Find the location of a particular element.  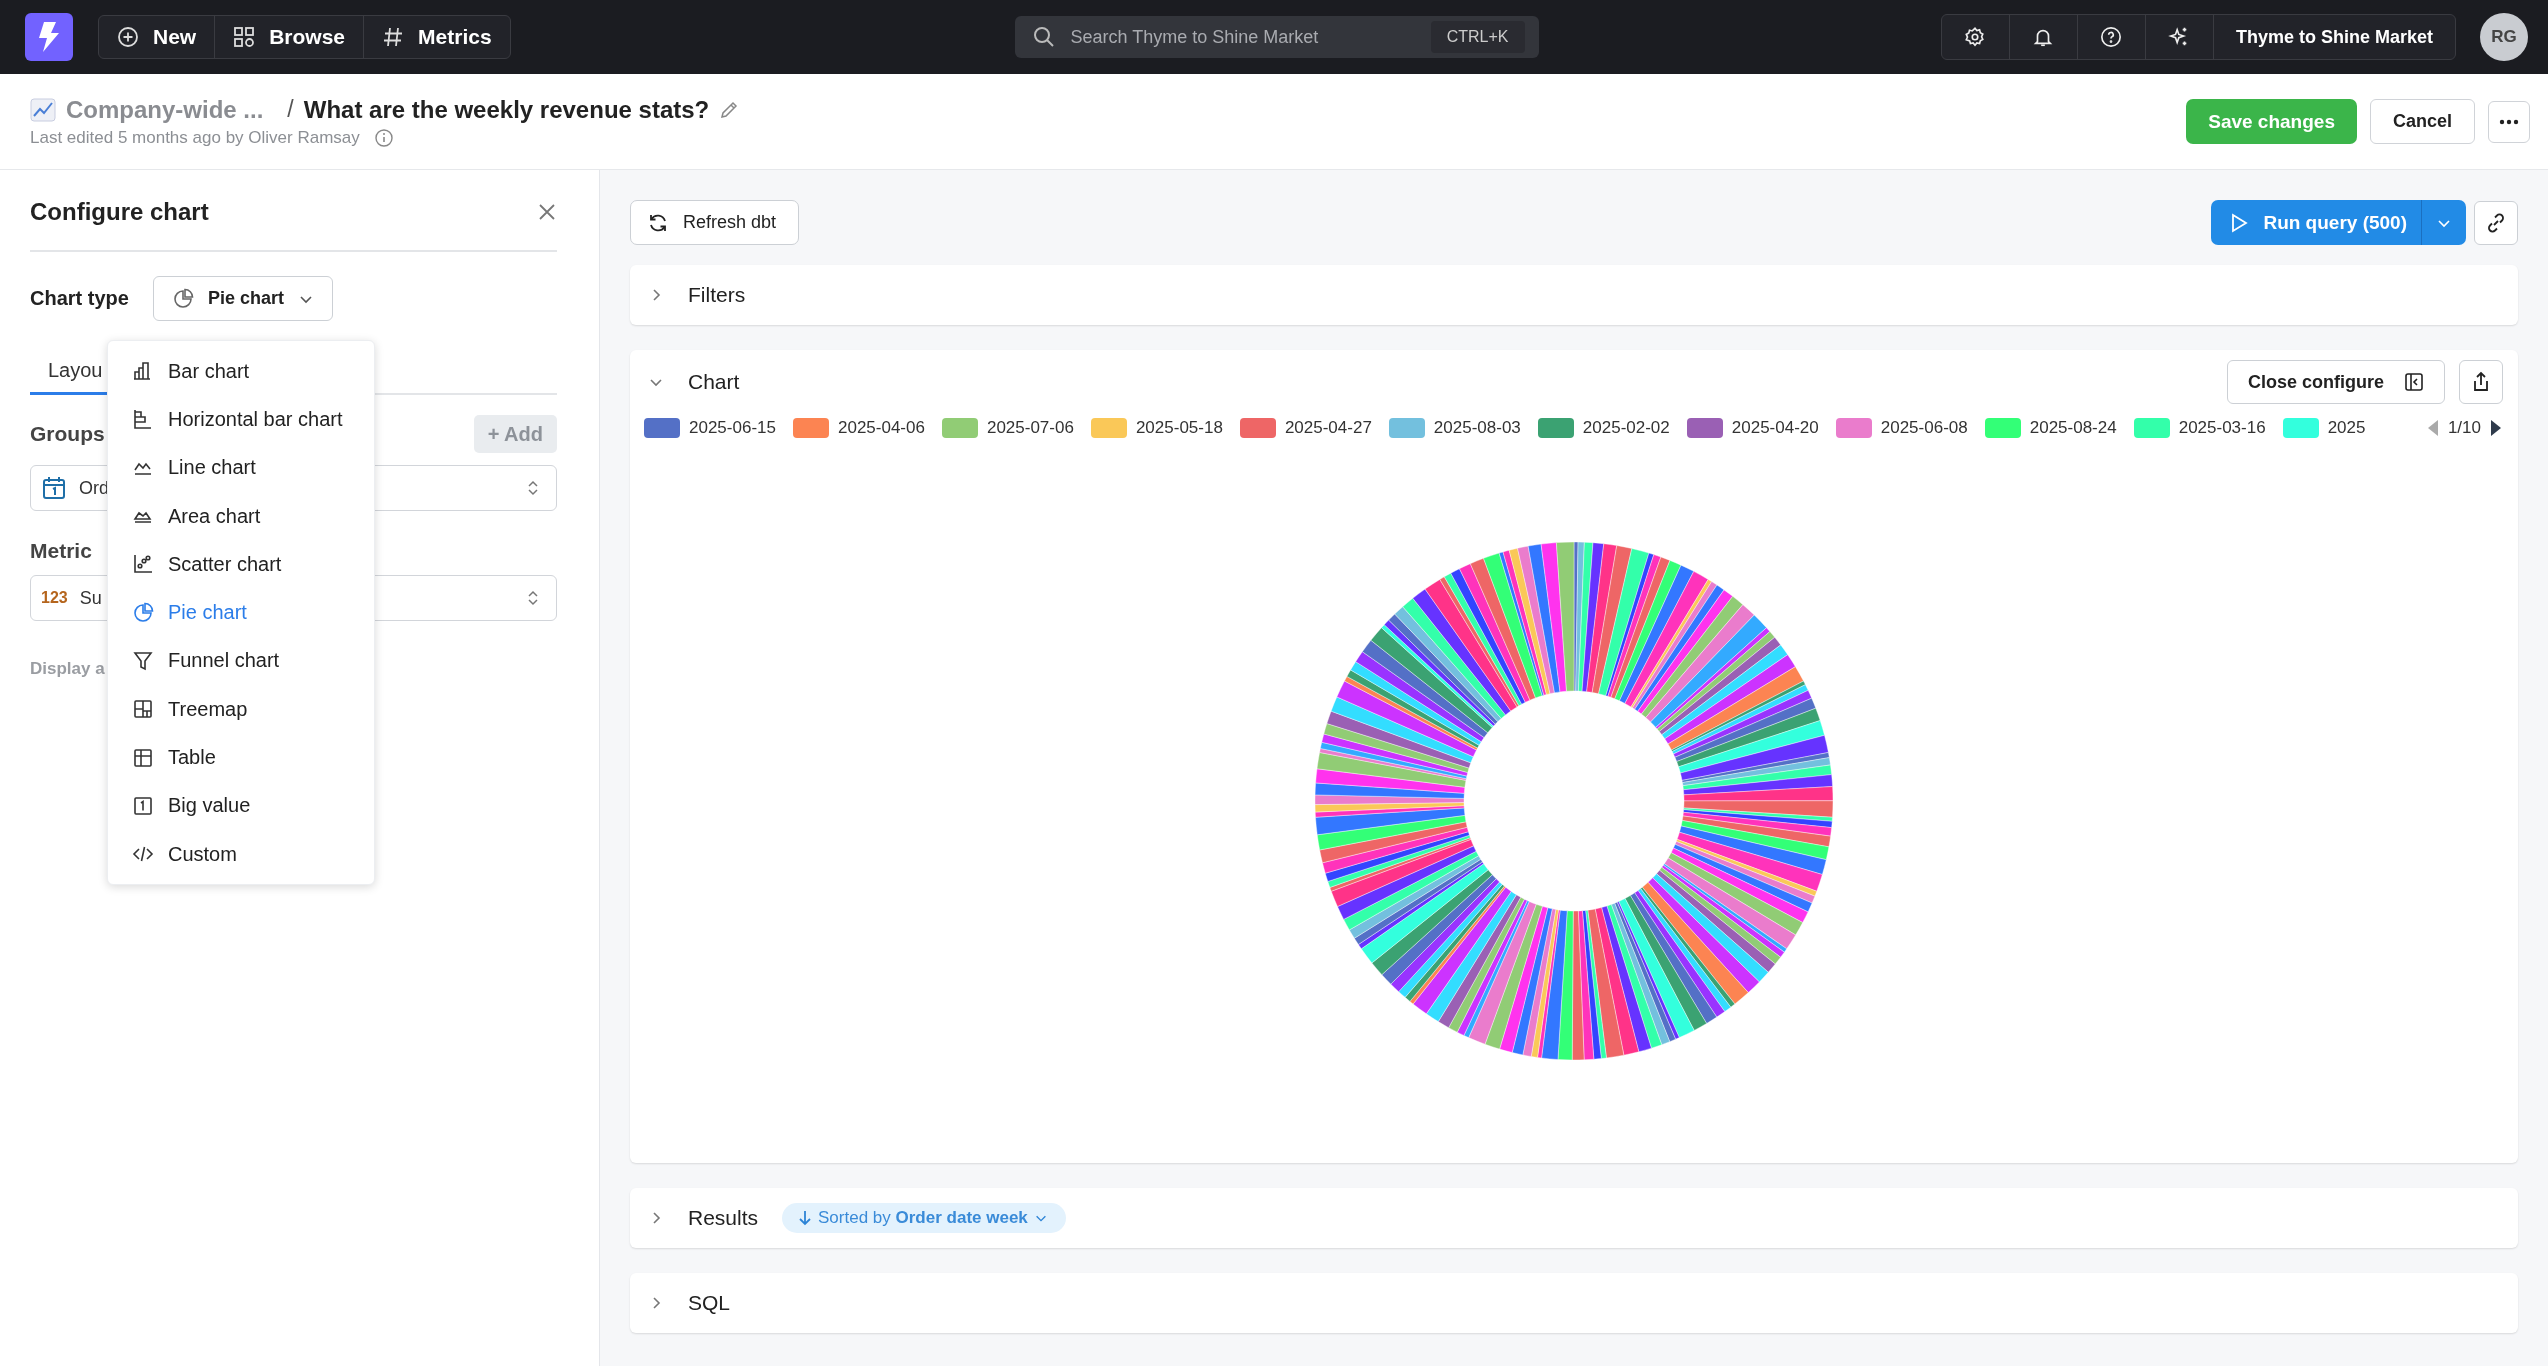

groups-label: Groups is located at coordinates (67, 434).